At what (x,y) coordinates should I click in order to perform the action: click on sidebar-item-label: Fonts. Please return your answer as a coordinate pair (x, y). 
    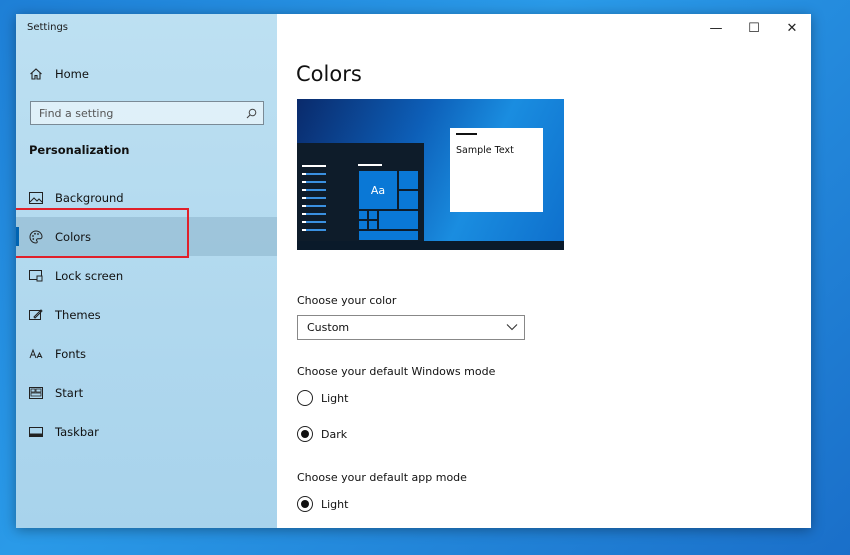
    Looking at the image, I should click on (71, 353).